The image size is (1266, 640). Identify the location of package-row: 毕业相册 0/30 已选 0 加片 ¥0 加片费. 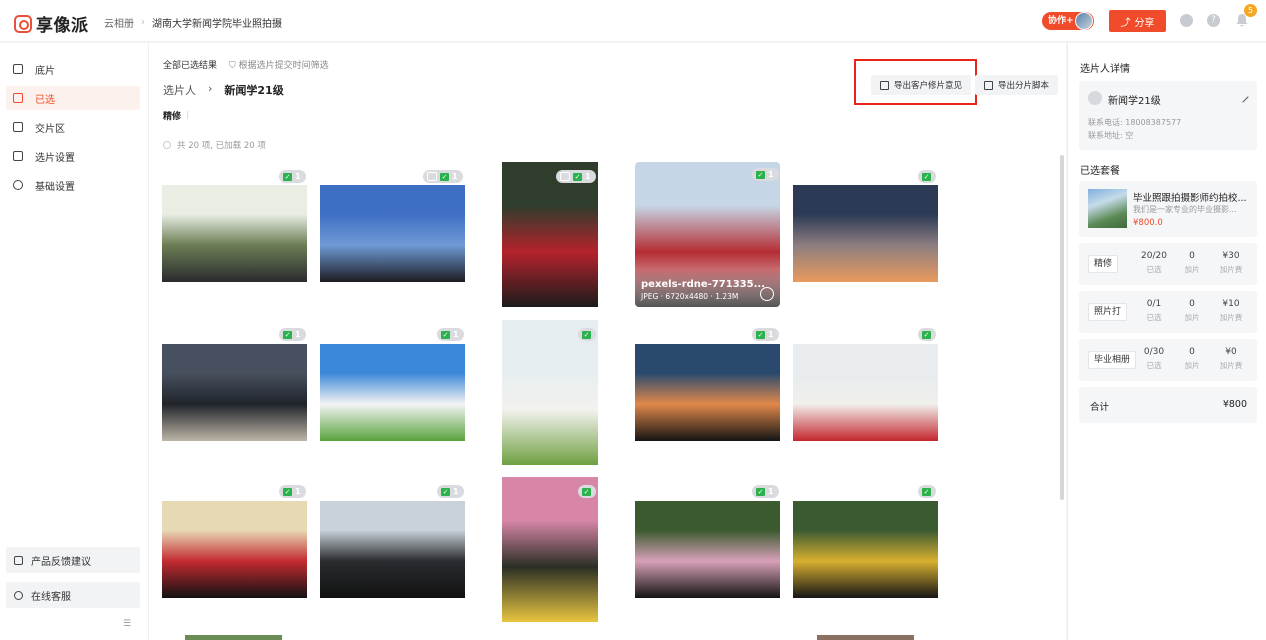
(1168, 360).